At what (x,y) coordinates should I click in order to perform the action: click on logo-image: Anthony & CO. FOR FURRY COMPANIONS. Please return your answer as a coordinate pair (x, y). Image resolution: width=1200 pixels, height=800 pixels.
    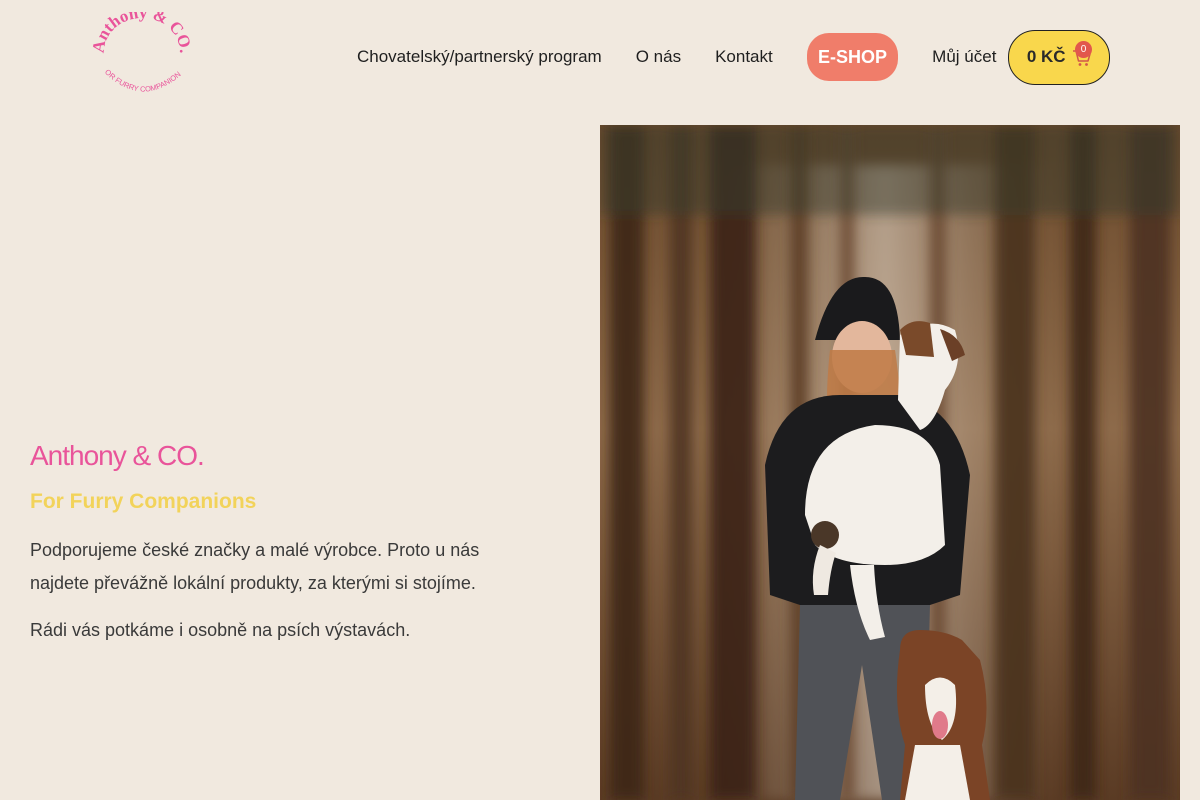
    Looking at the image, I should click on (142, 53).